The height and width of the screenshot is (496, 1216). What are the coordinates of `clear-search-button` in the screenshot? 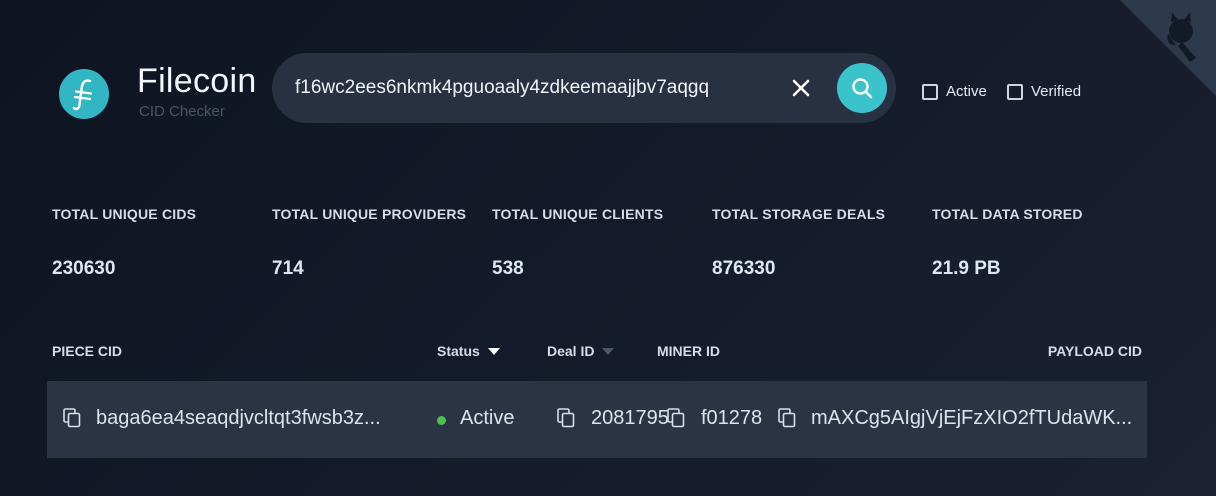 It's located at (801, 88).